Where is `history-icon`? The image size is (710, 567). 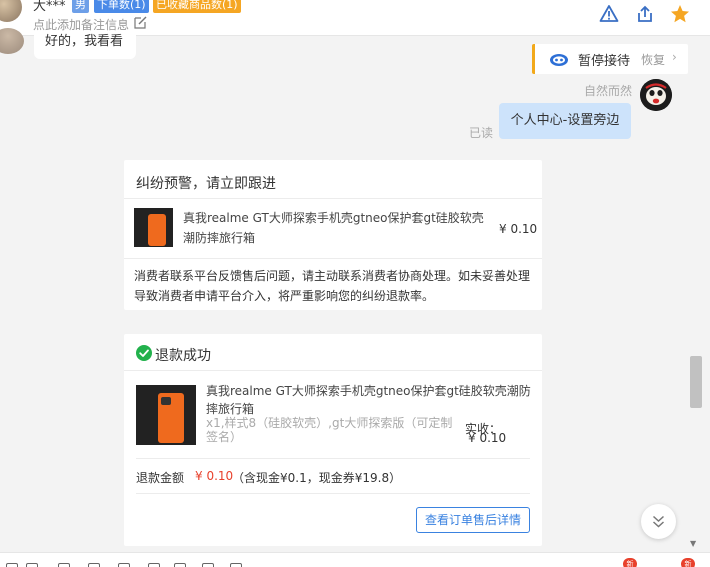
history-icon is located at coordinates (208, 565).